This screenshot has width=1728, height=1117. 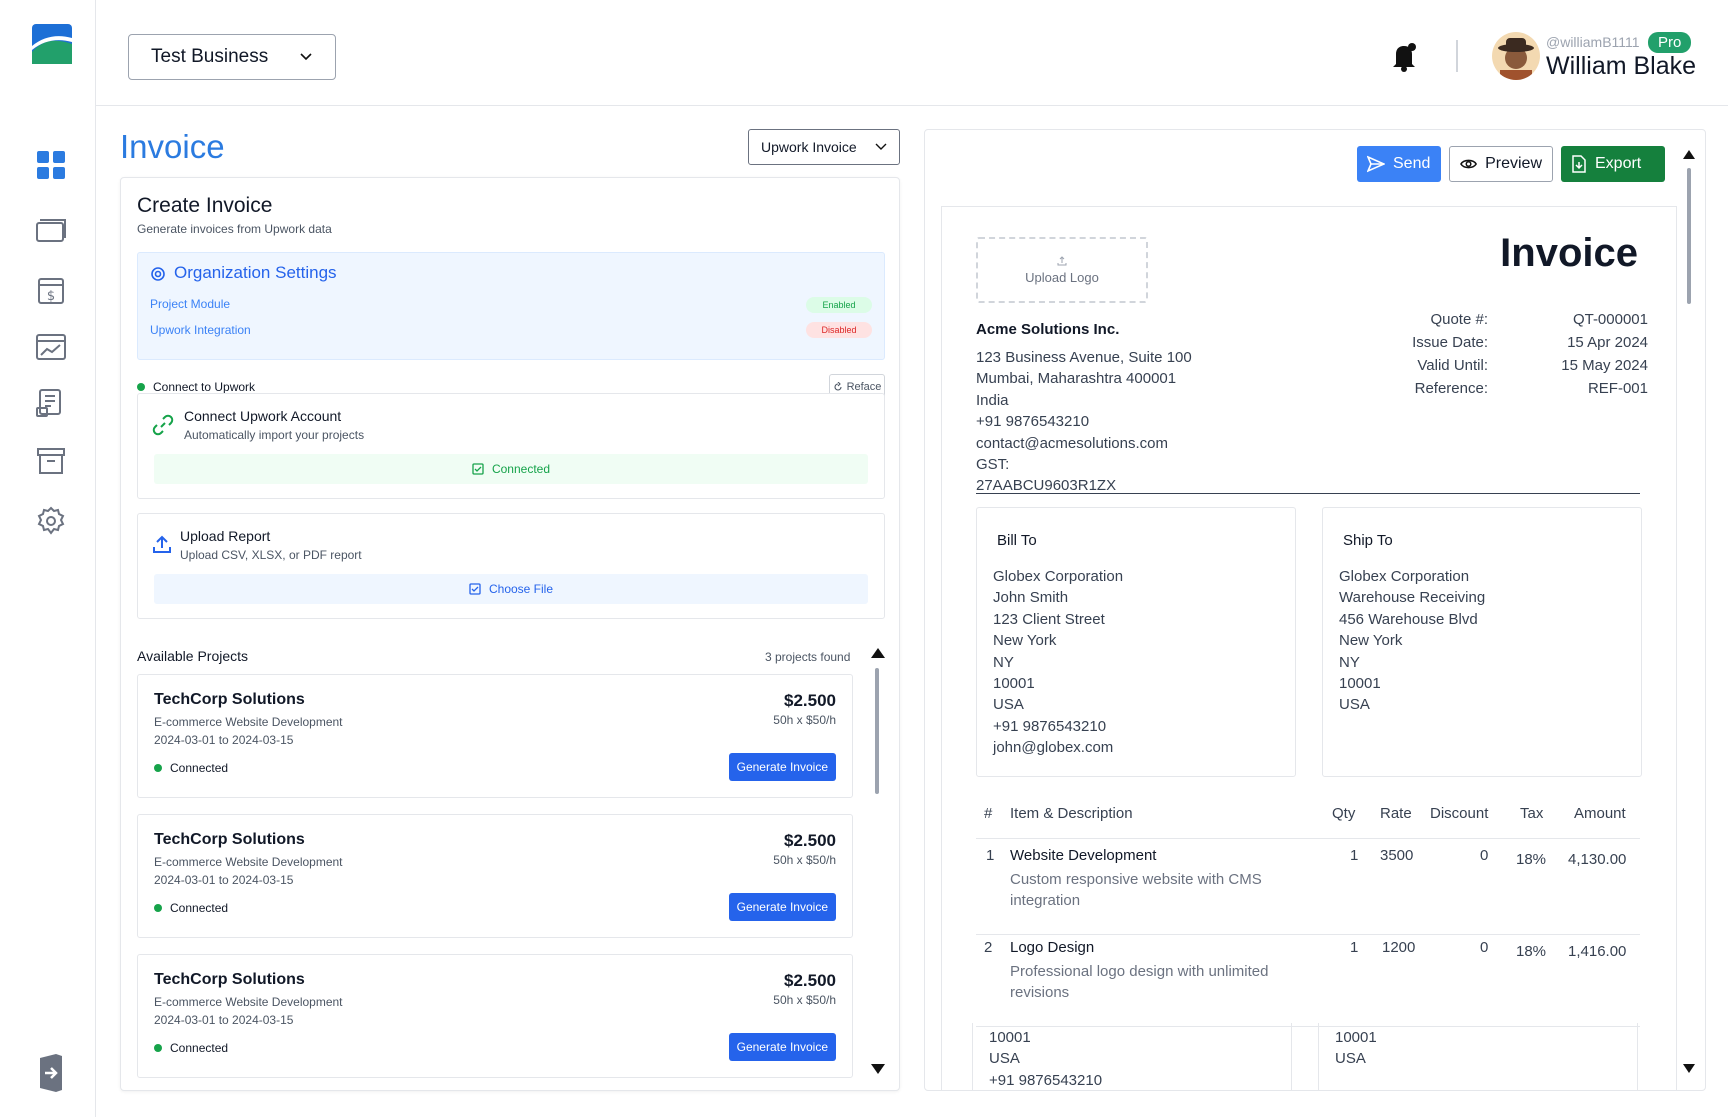 I want to click on app-logo, so click(x=52, y=44).